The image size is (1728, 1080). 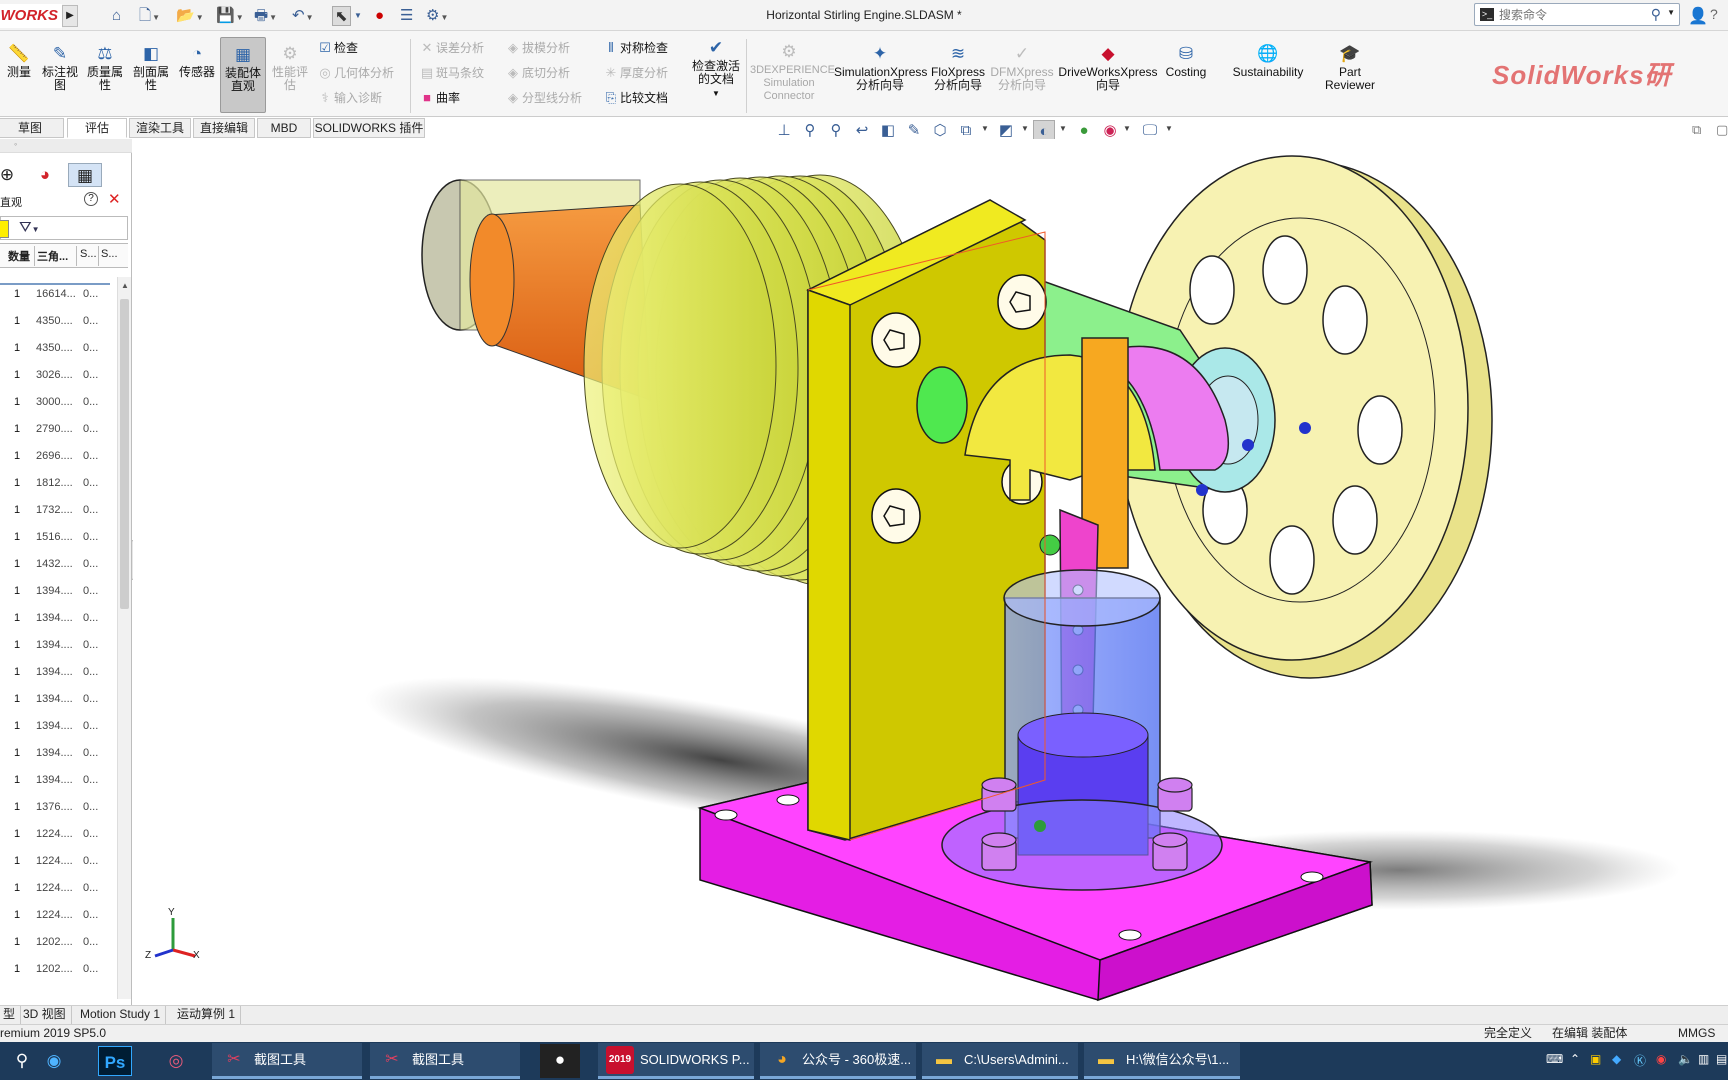 I want to click on tab-motion-study-cn: 运动算例 1, so click(x=207, y=1015).